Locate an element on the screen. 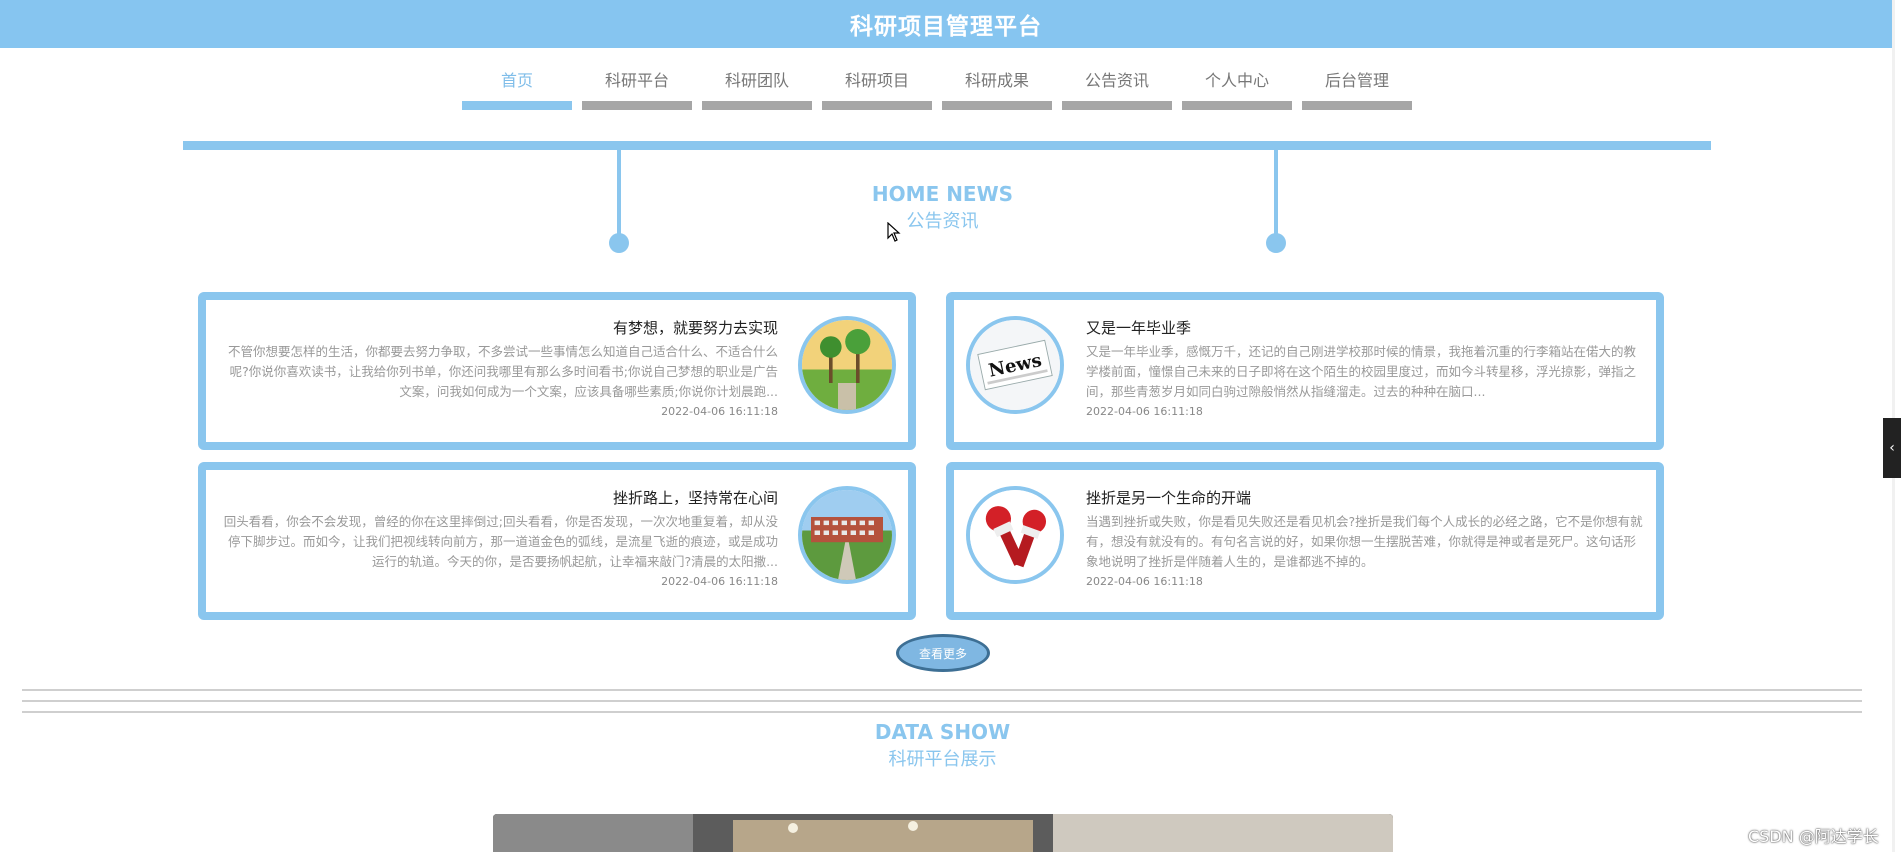 The width and height of the screenshot is (1901, 852). nav-item-news: 公告资讯 is located at coordinates (1117, 88).